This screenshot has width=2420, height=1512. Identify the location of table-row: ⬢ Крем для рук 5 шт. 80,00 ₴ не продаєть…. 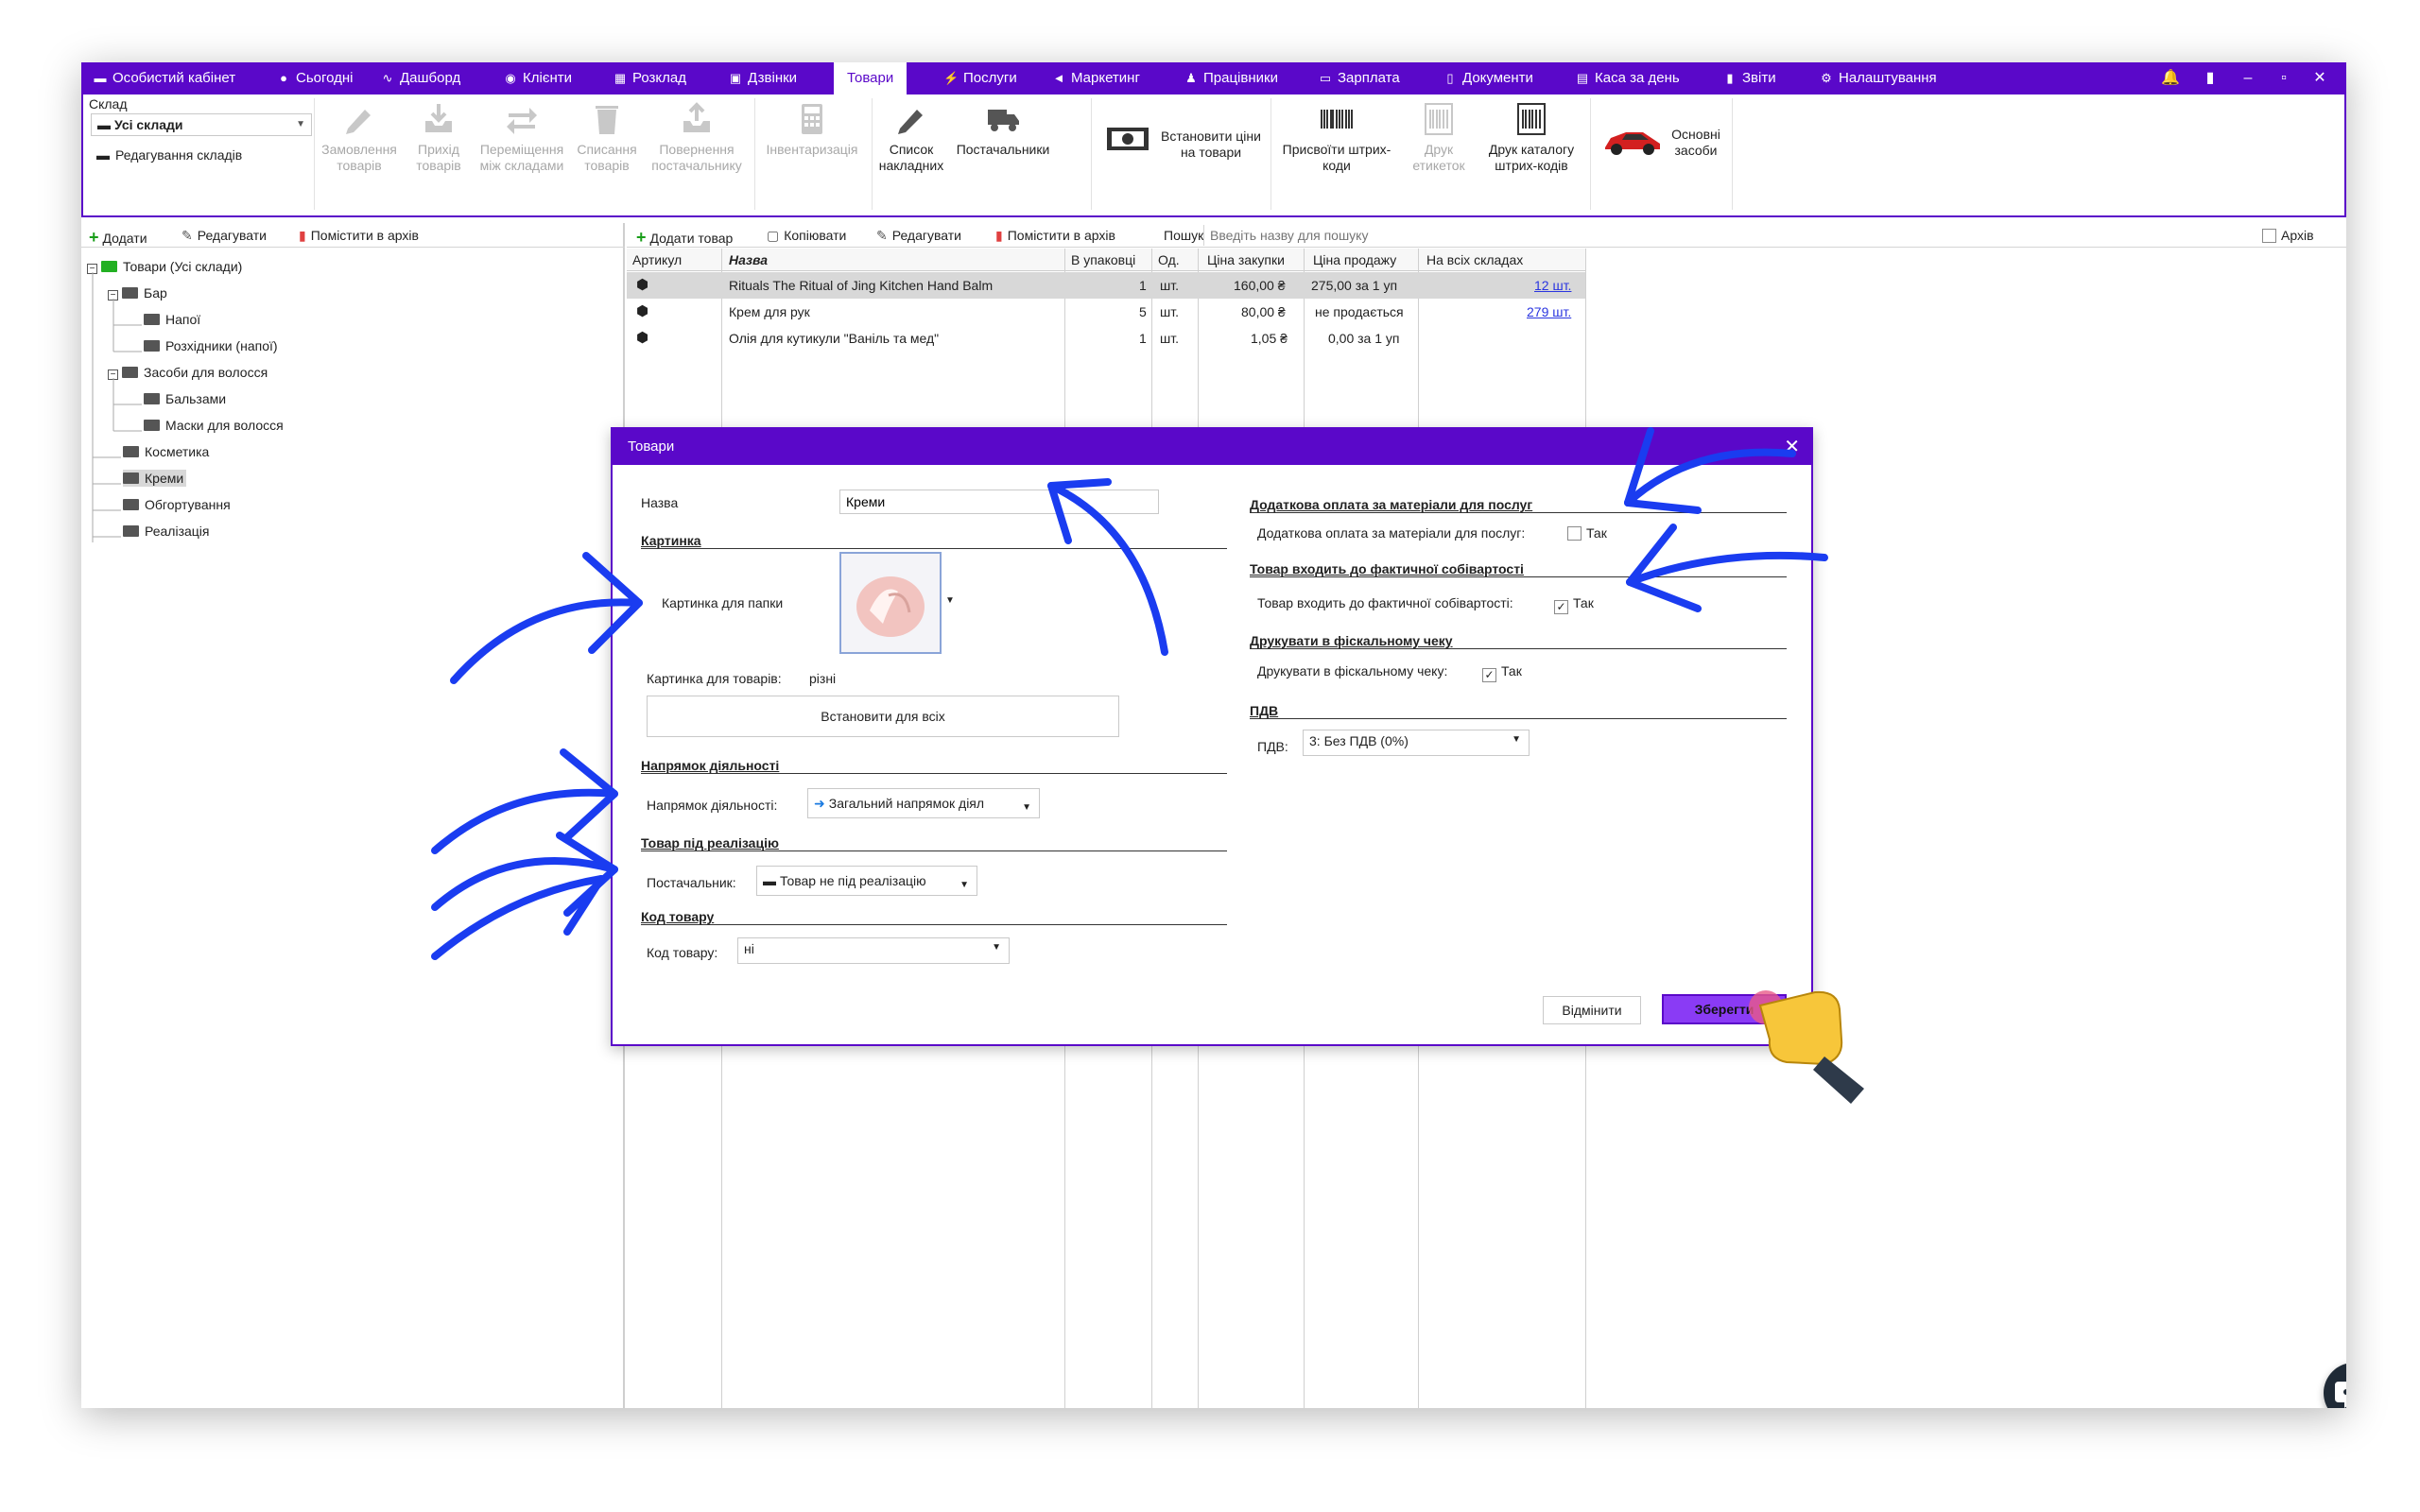
(1106, 312).